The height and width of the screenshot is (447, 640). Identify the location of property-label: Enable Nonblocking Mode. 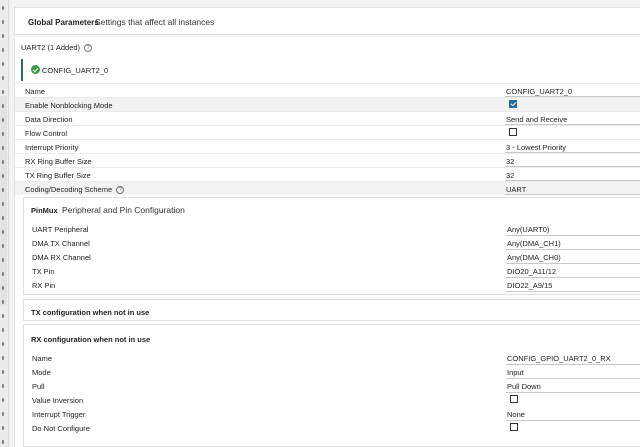
(69, 105).